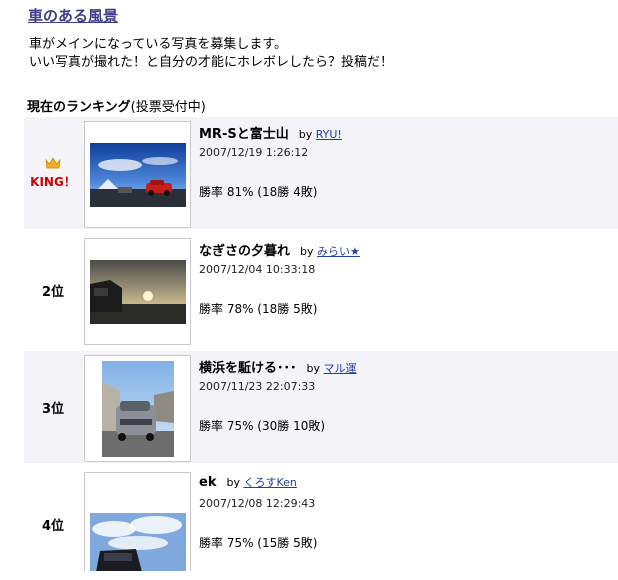 This screenshot has height=580, width=618. What do you see at coordinates (338, 251) in the screenshot?
I see `author-link: みらい★` at bounding box center [338, 251].